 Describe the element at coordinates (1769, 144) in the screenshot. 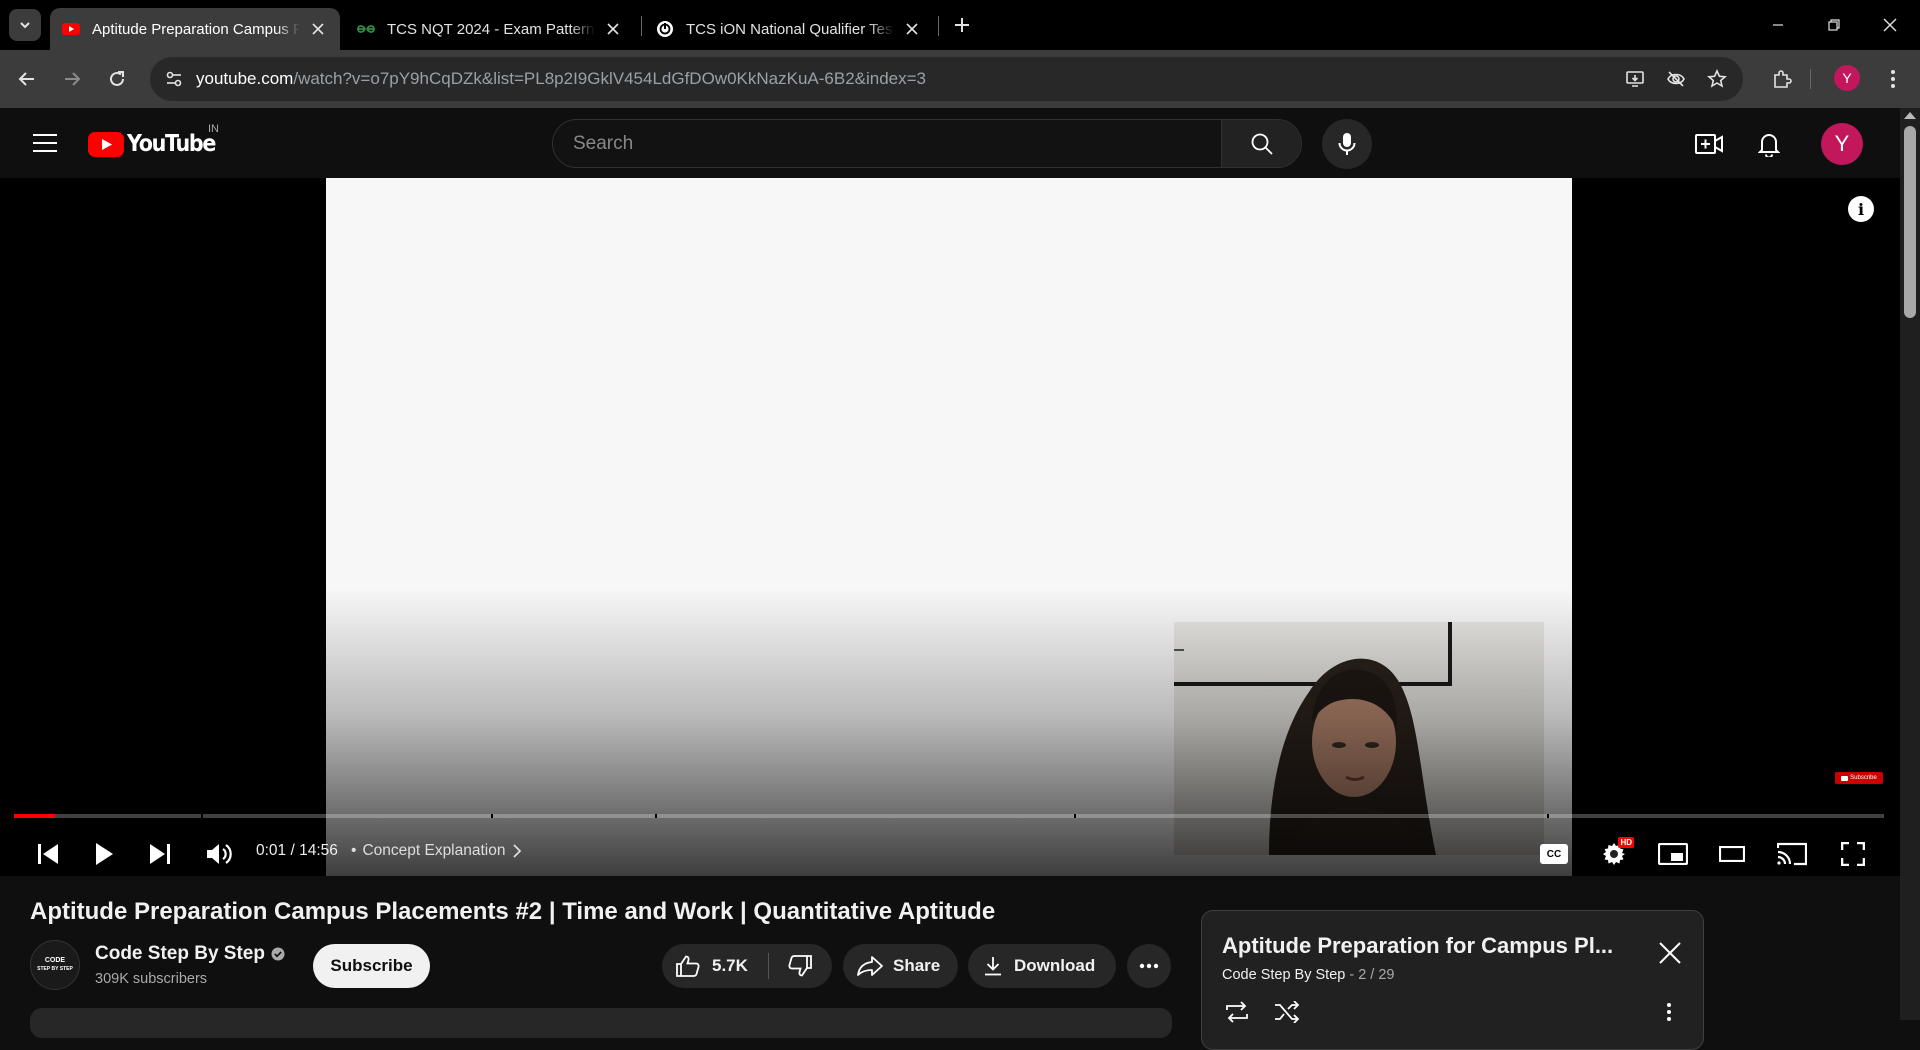

I see `notifications-button` at that location.